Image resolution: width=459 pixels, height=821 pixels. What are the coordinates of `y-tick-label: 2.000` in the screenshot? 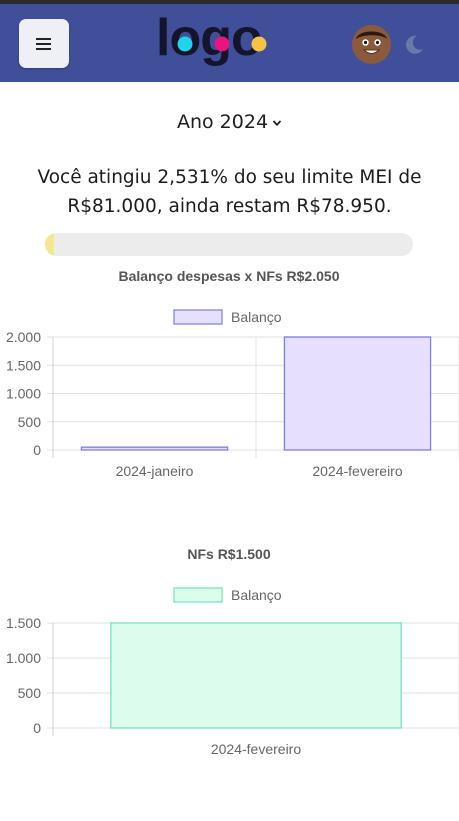 It's located at (23, 337).